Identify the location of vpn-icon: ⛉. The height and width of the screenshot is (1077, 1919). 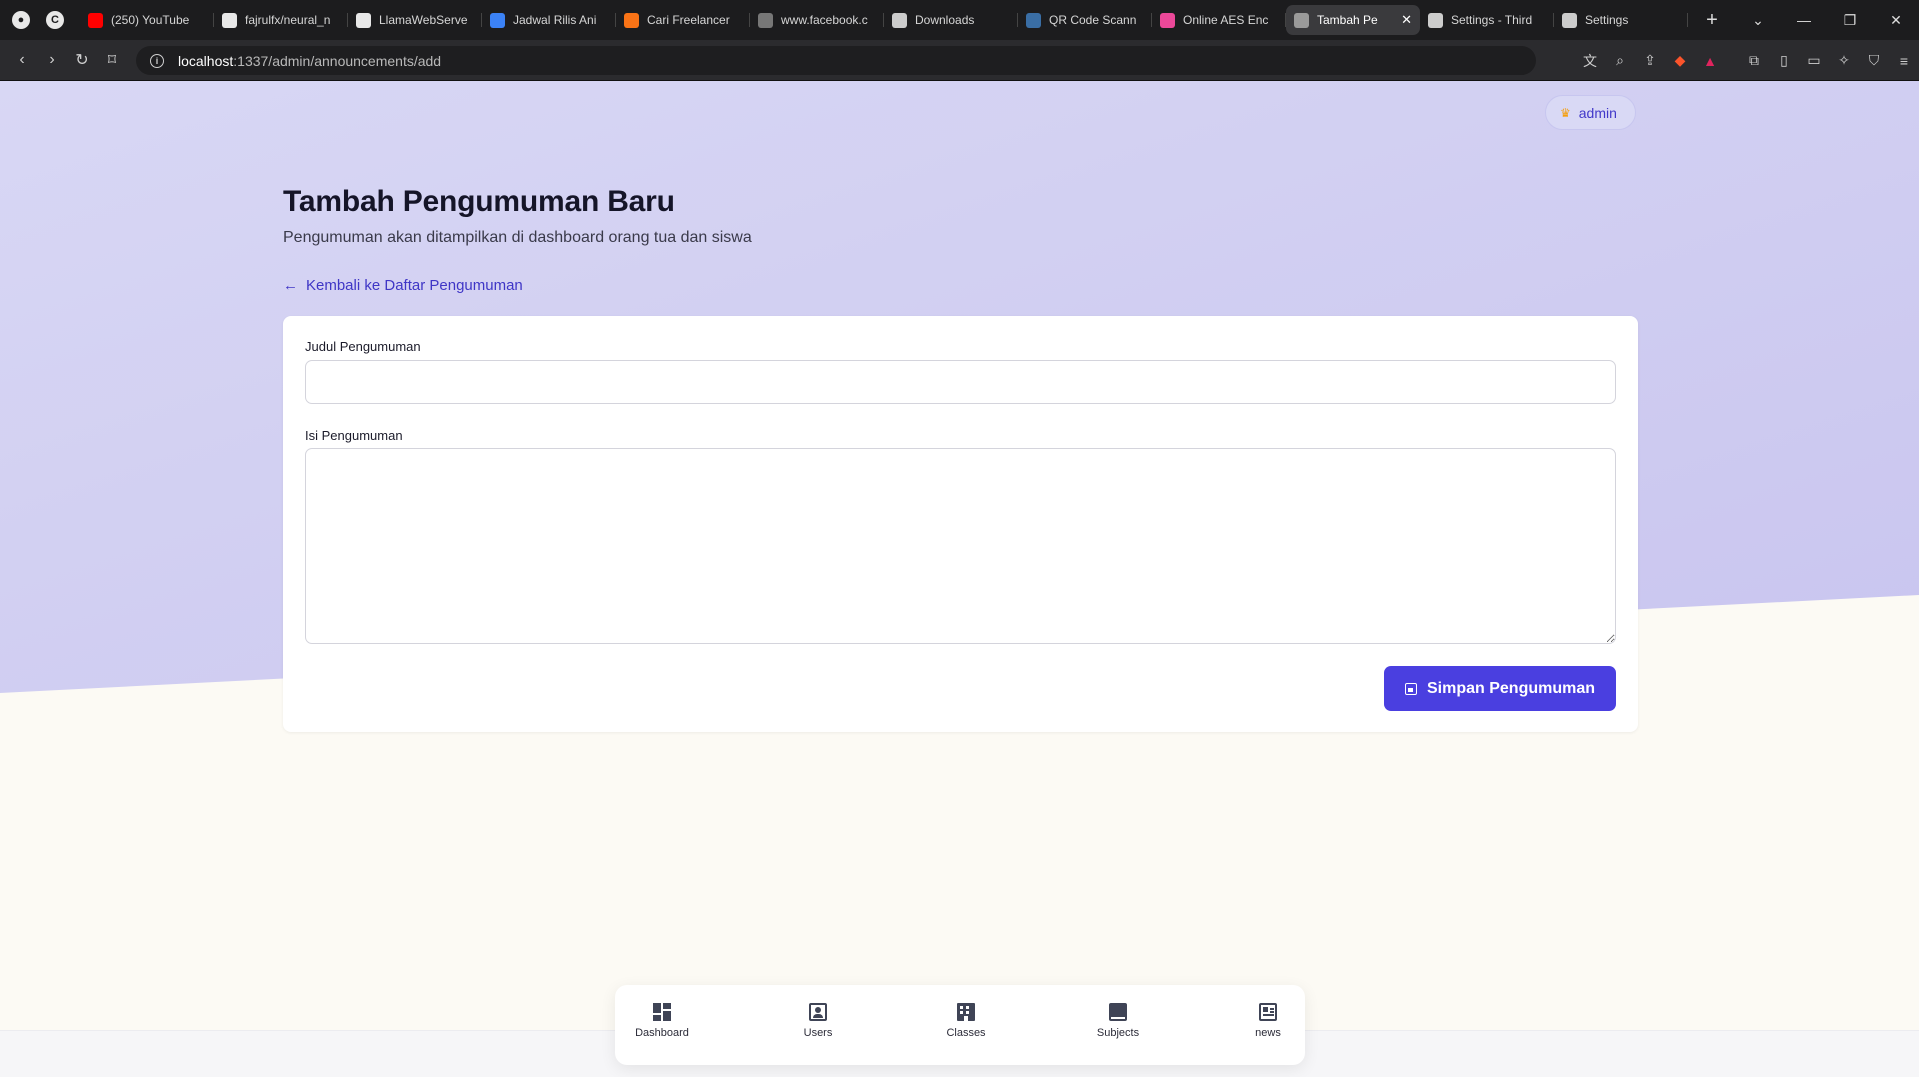
(1874, 60).